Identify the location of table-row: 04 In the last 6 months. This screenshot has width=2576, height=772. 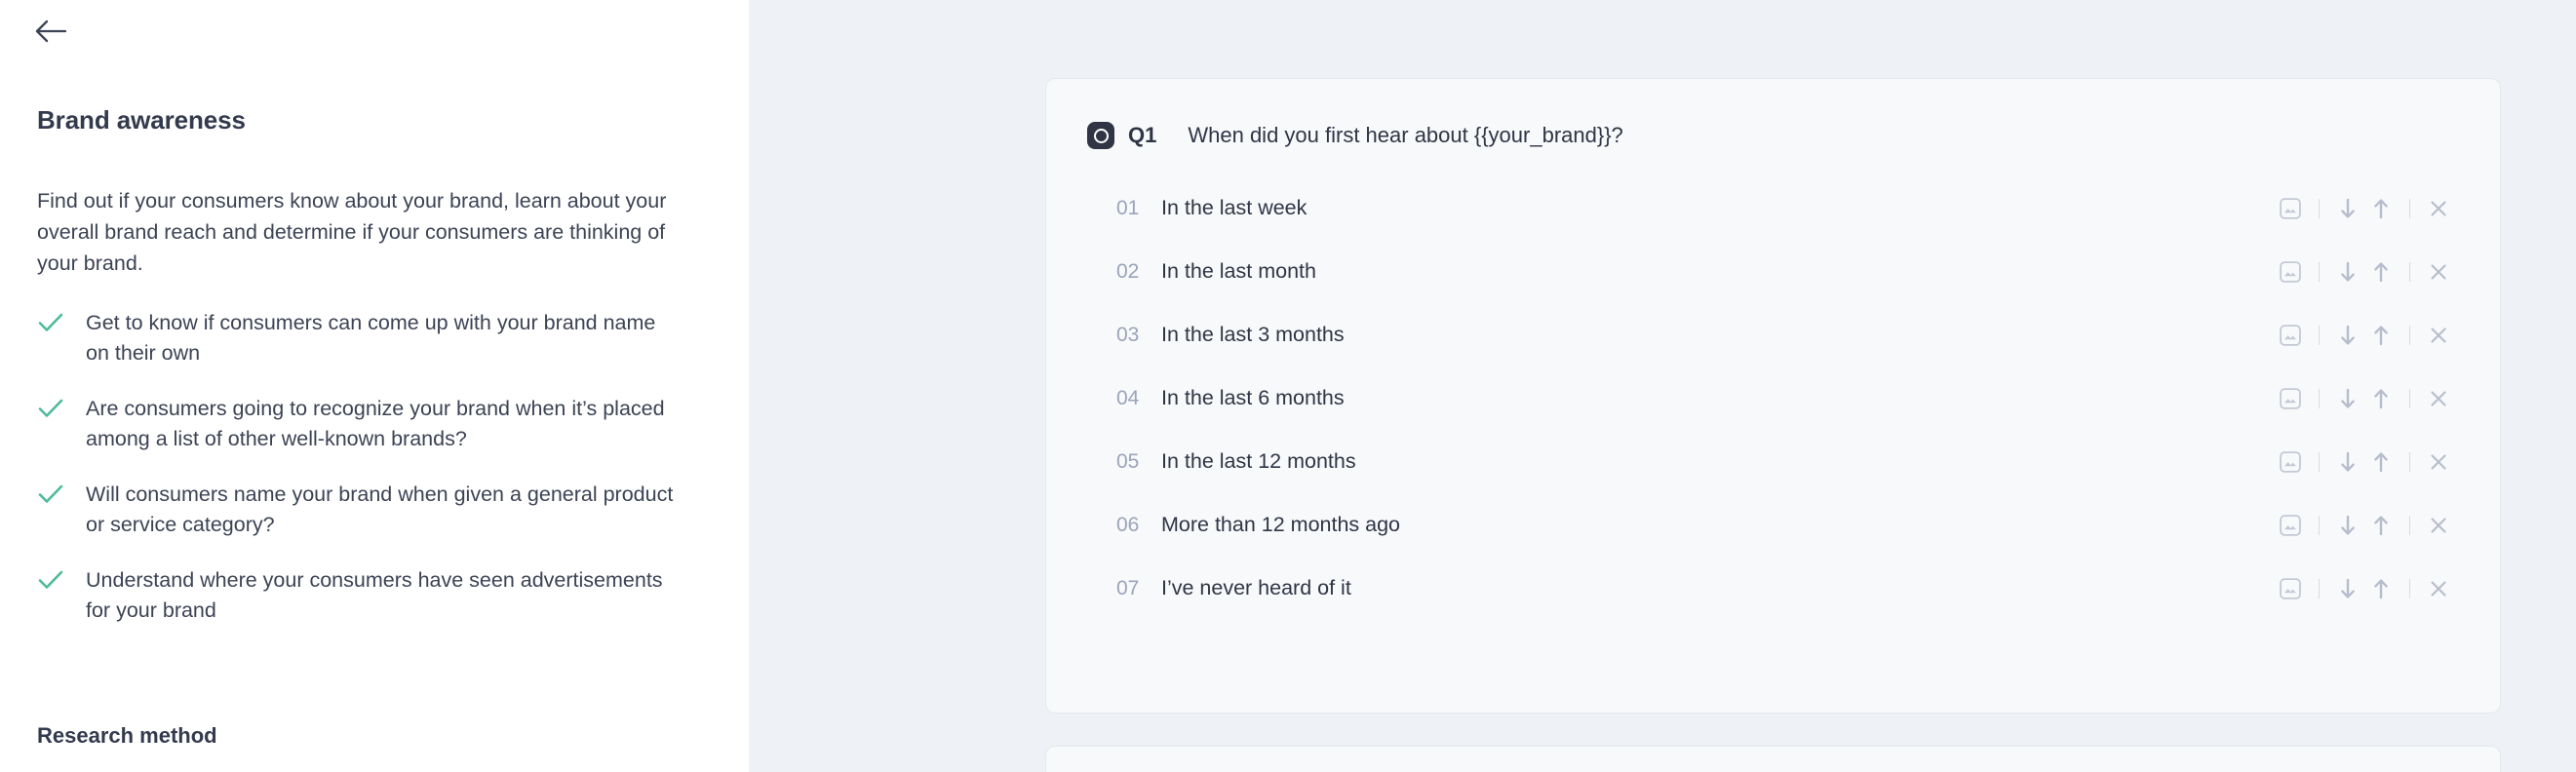
(1773, 399).